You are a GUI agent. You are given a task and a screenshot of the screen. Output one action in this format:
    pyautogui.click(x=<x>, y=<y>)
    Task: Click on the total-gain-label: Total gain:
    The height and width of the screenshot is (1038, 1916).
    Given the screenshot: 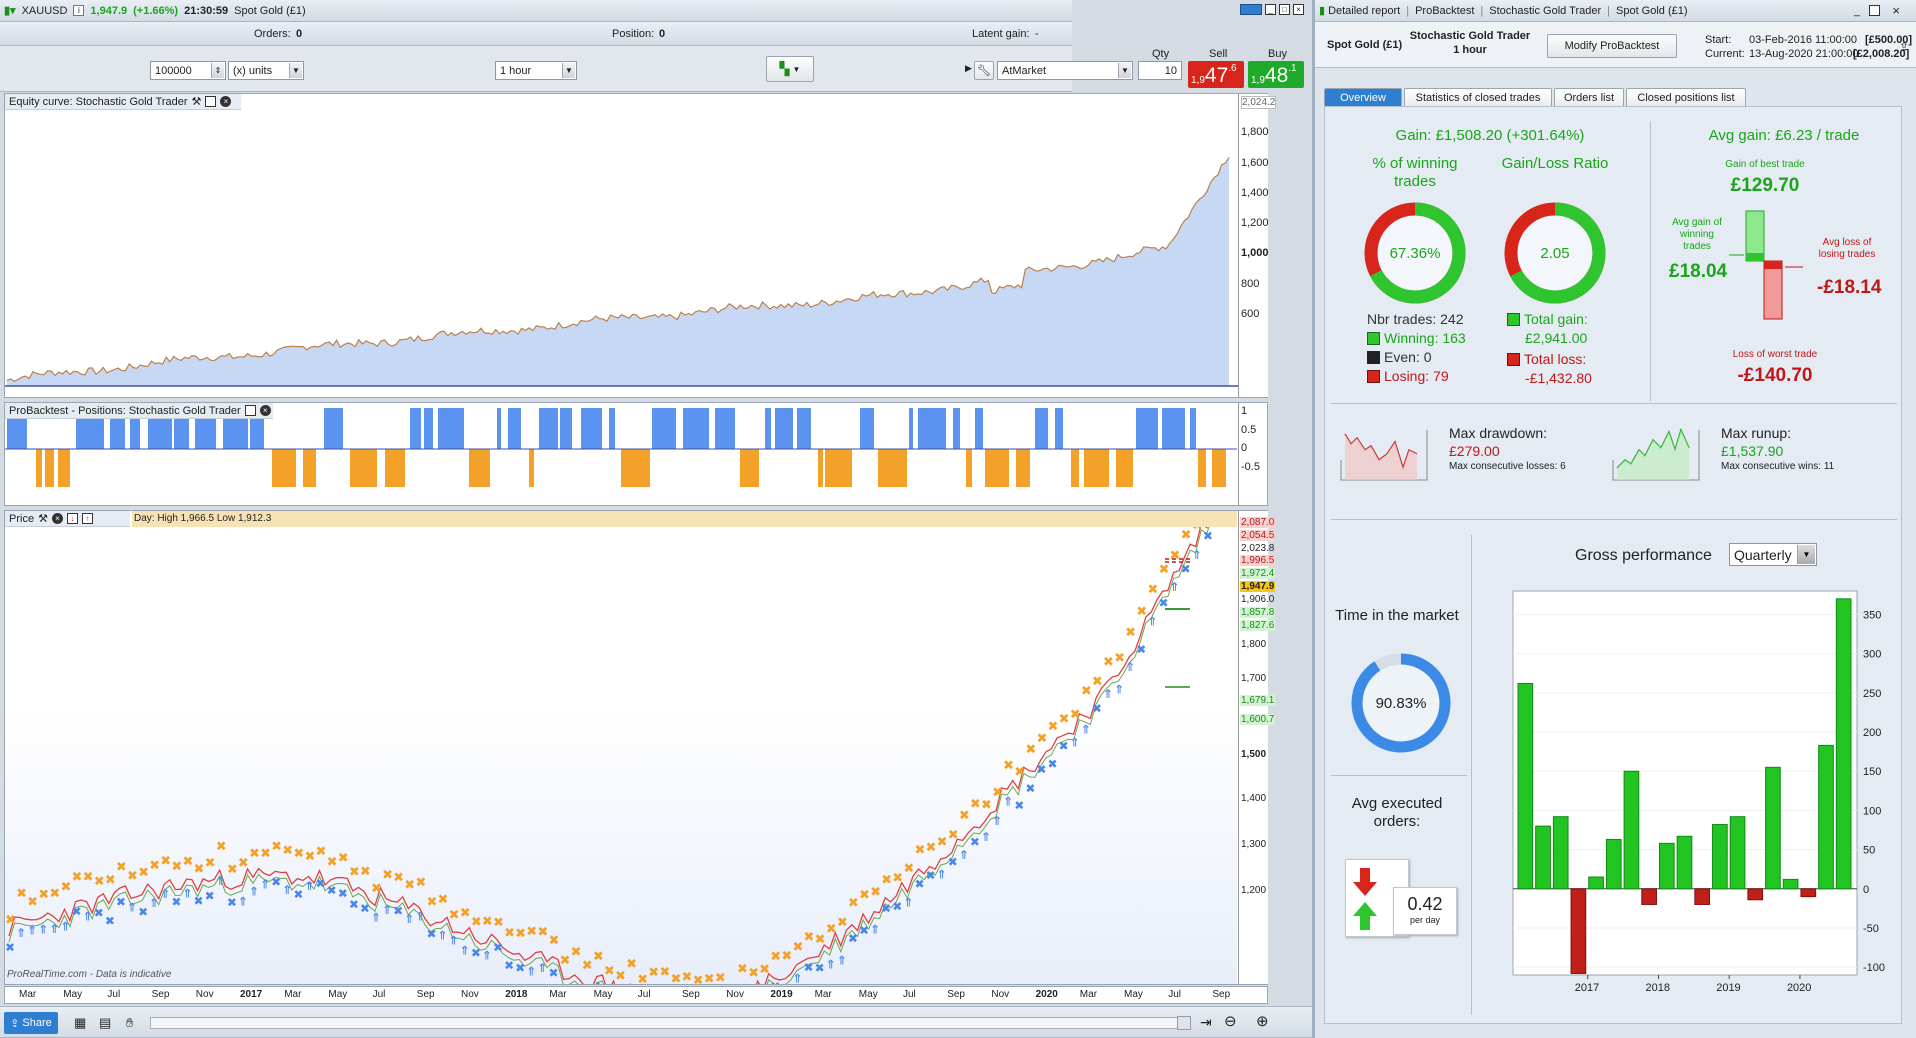 What is the action you would take?
    pyautogui.click(x=1556, y=319)
    